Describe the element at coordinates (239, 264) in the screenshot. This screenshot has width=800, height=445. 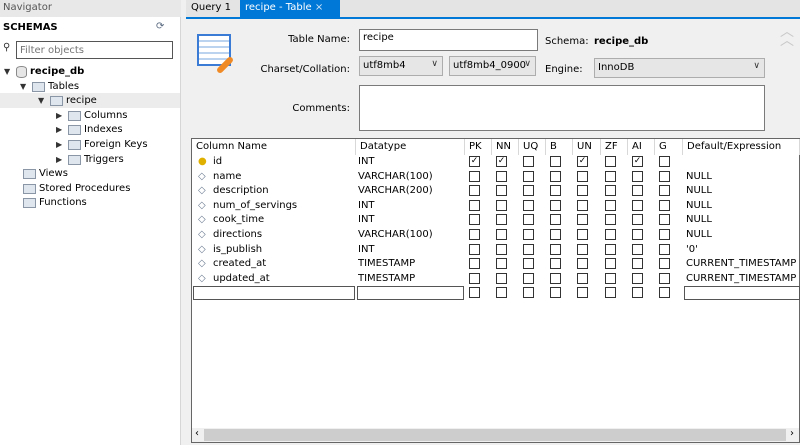
I see `column-name-cell: created_at` at that location.